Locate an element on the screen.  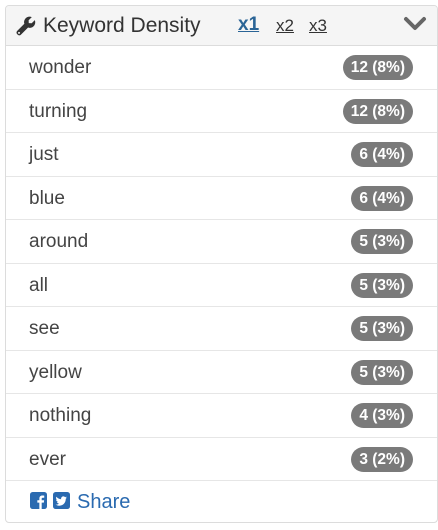
twitter-icon is located at coordinates (61, 500).